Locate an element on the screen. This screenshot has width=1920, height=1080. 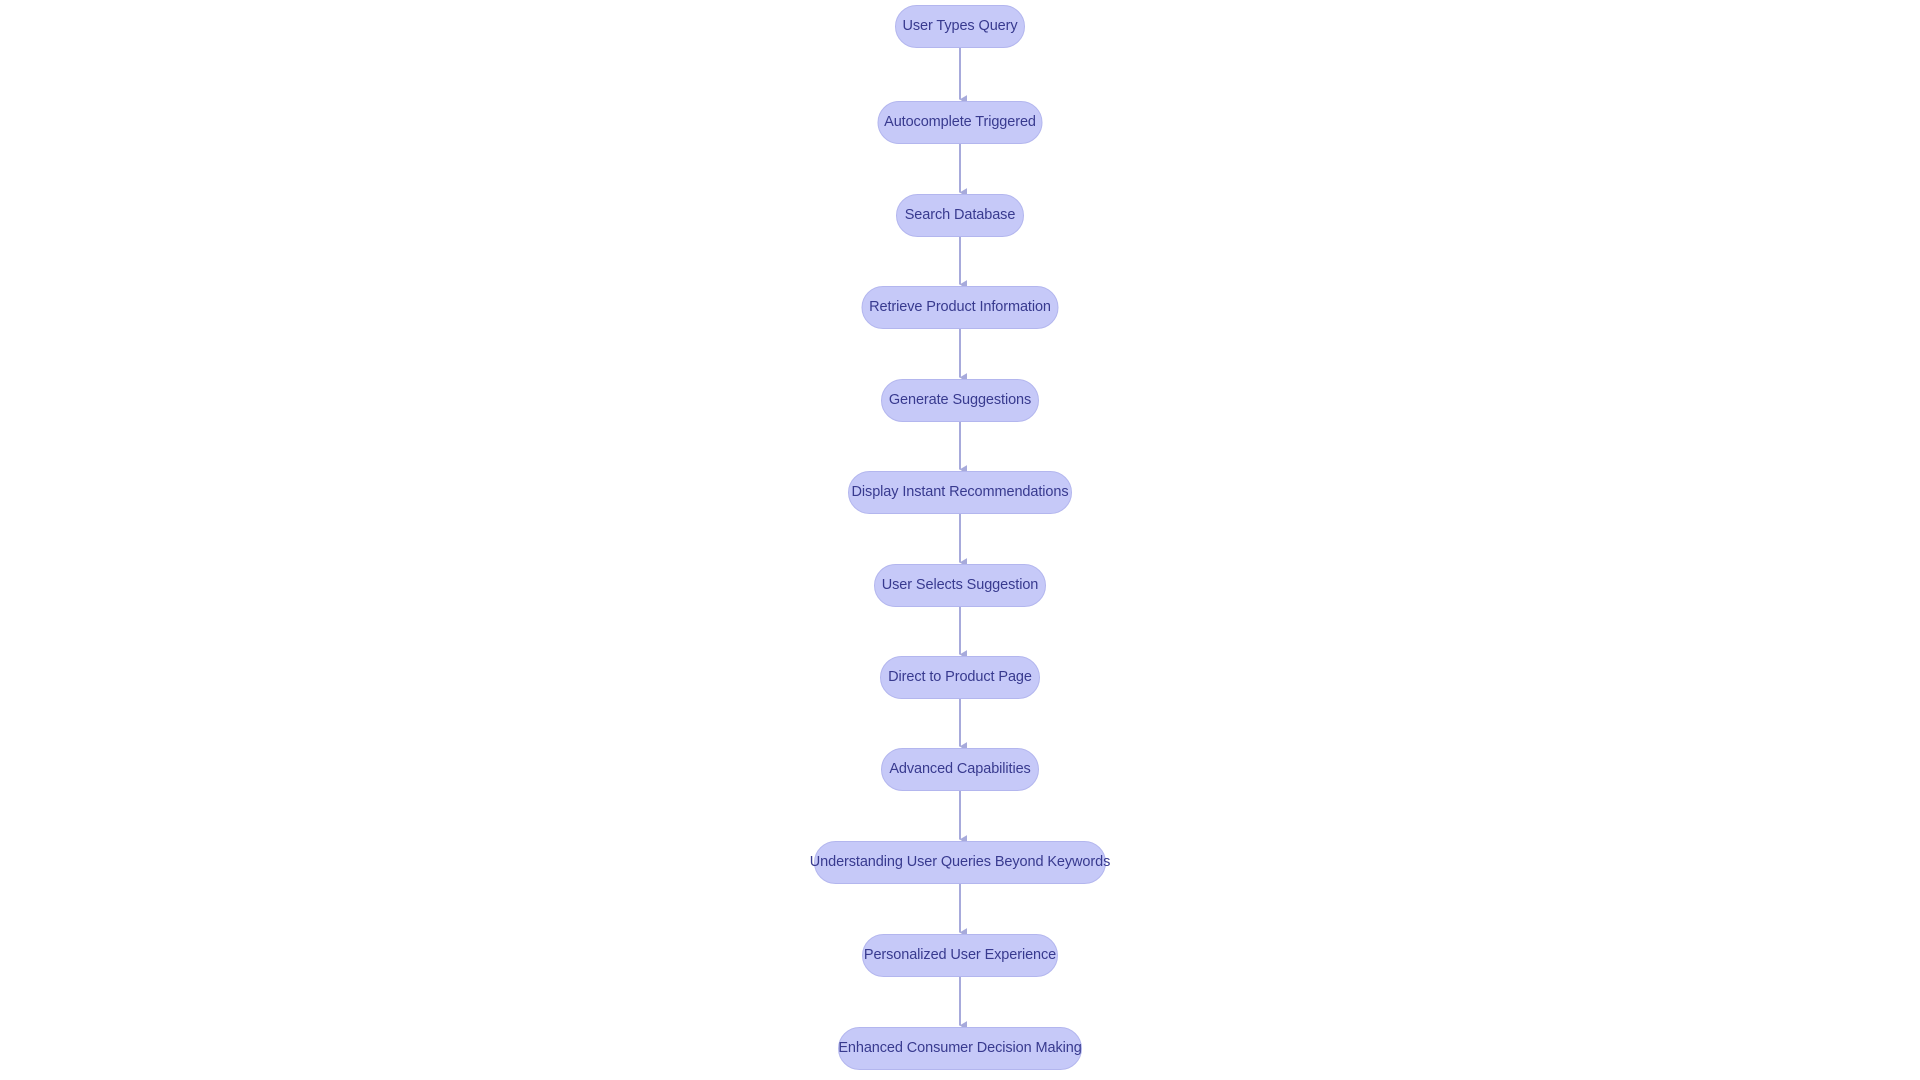
flow-node: Autocomplete Triggered is located at coordinates (960, 122).